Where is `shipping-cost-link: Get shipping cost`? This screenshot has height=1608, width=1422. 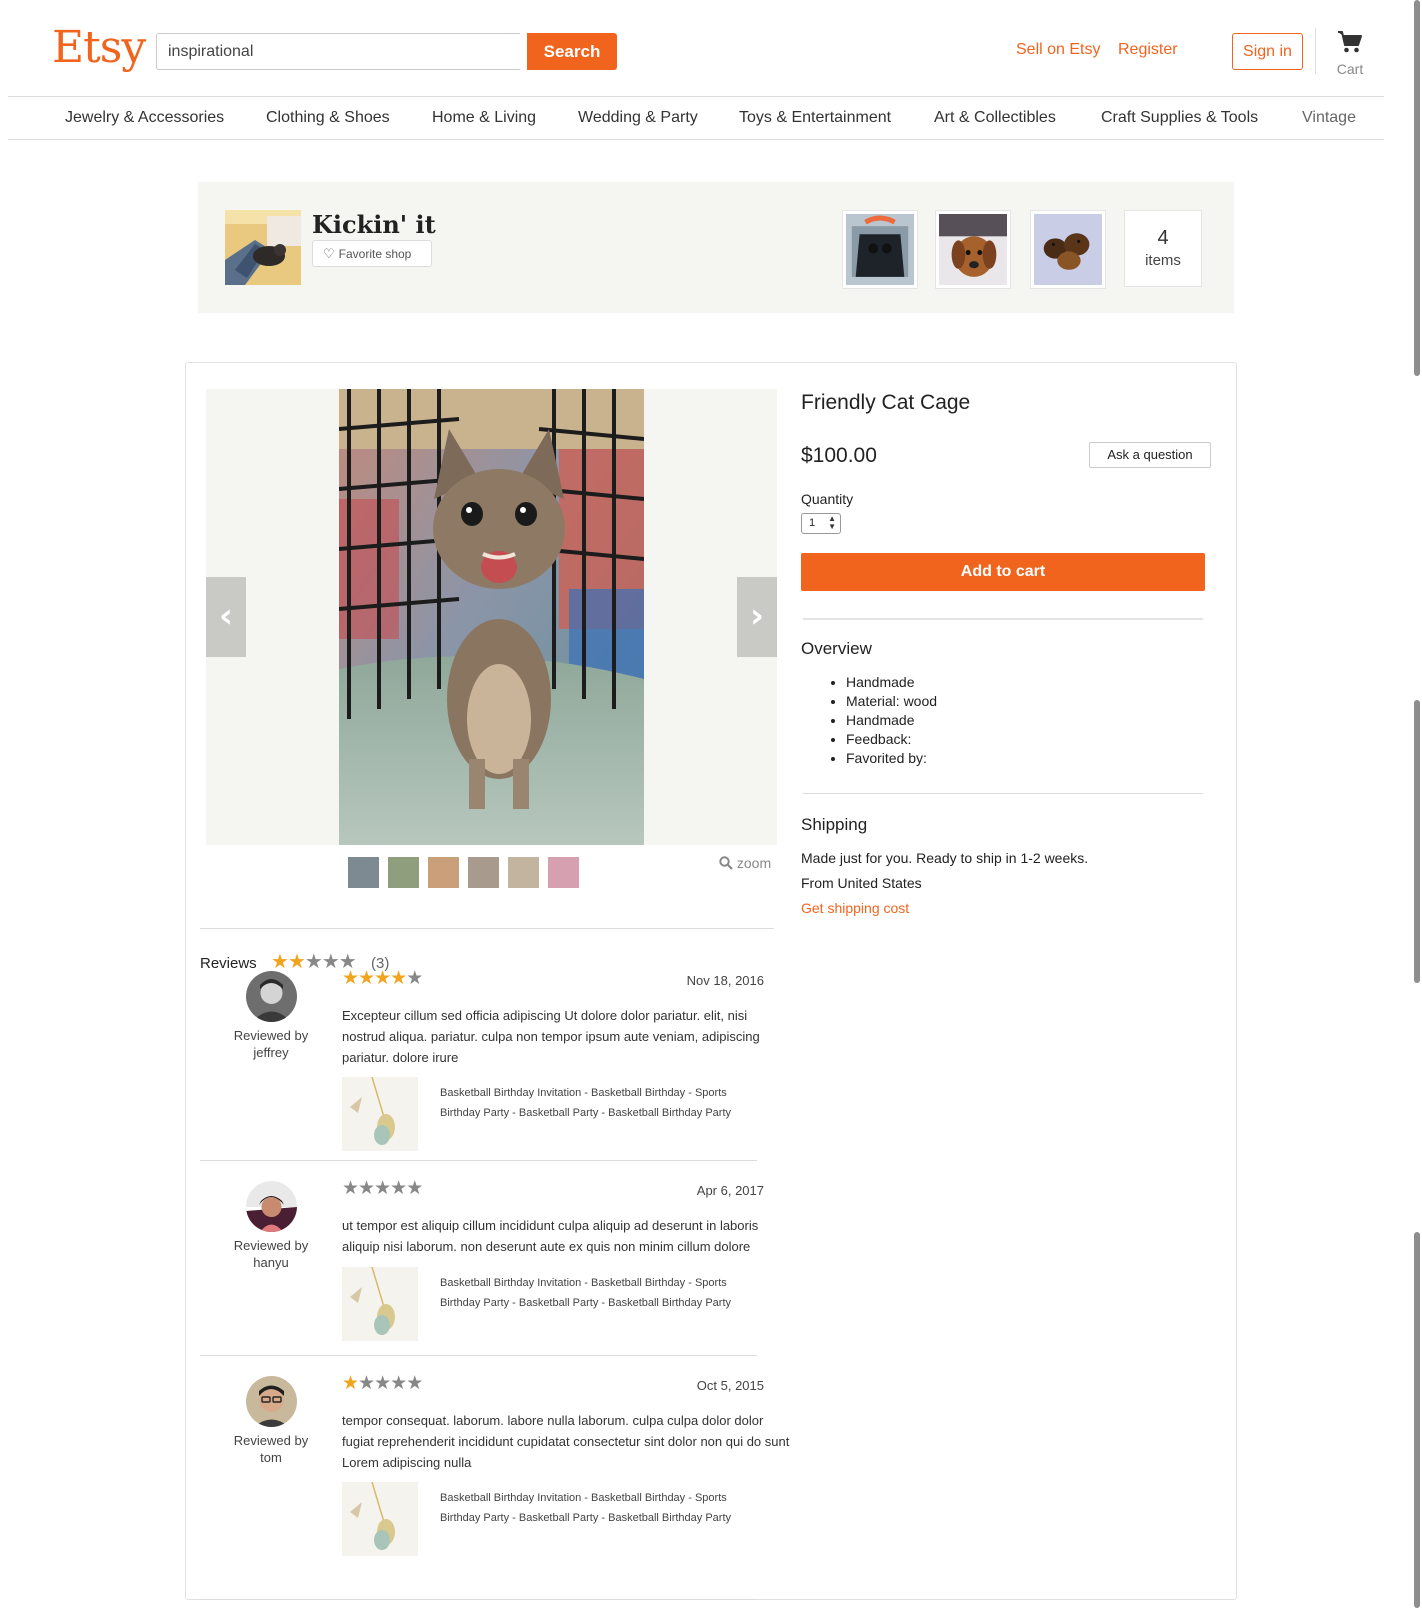 shipping-cost-link: Get shipping cost is located at coordinates (855, 908).